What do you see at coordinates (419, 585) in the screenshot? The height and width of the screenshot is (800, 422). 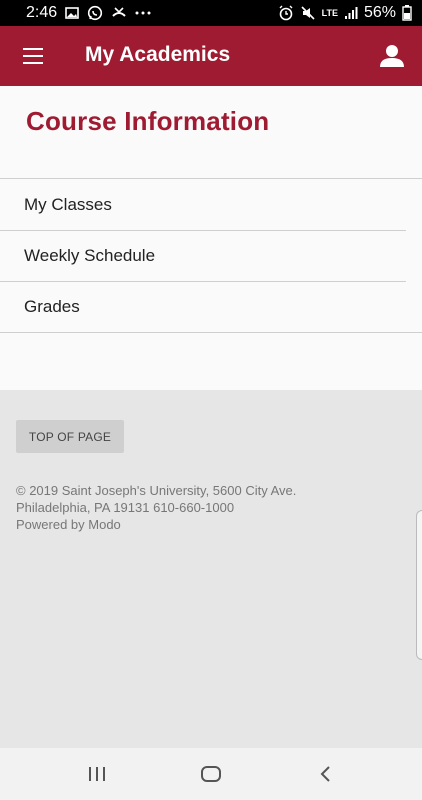 I see `edge-panel-handle` at bounding box center [419, 585].